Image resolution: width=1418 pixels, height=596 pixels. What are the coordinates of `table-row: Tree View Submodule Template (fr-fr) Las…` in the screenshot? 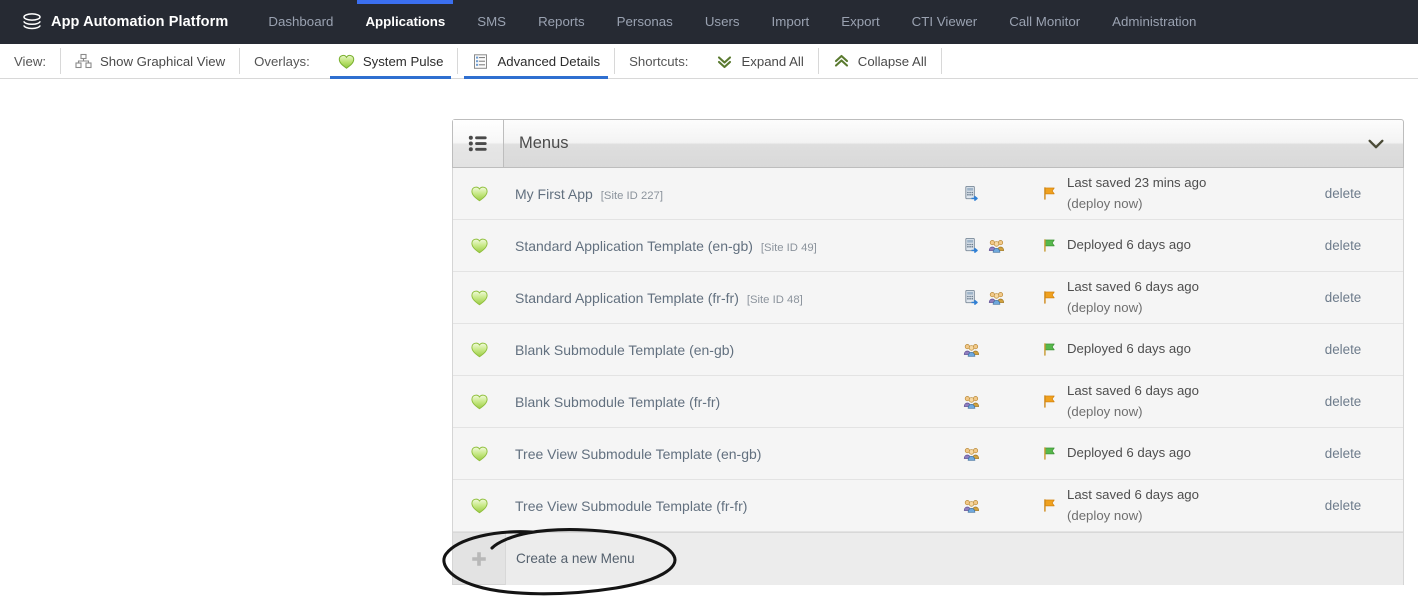 It's located at (928, 506).